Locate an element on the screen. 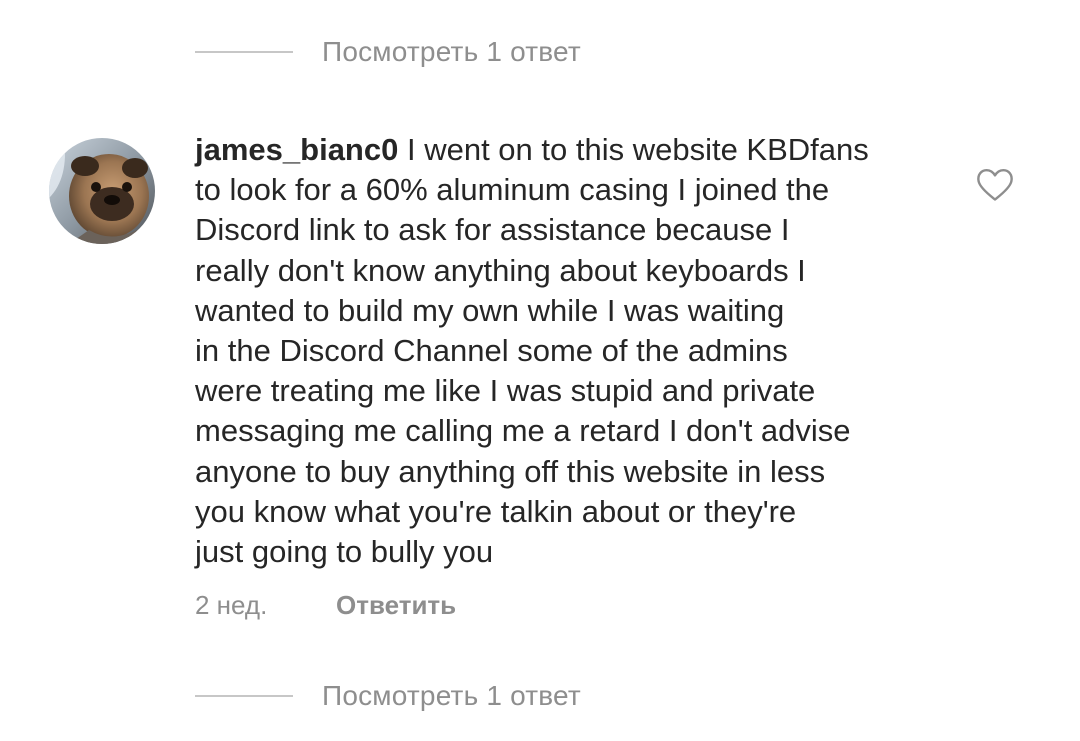 The image size is (1080, 741). view-replies-bottom: Посмотреть 1 ответ is located at coordinates (388, 696).